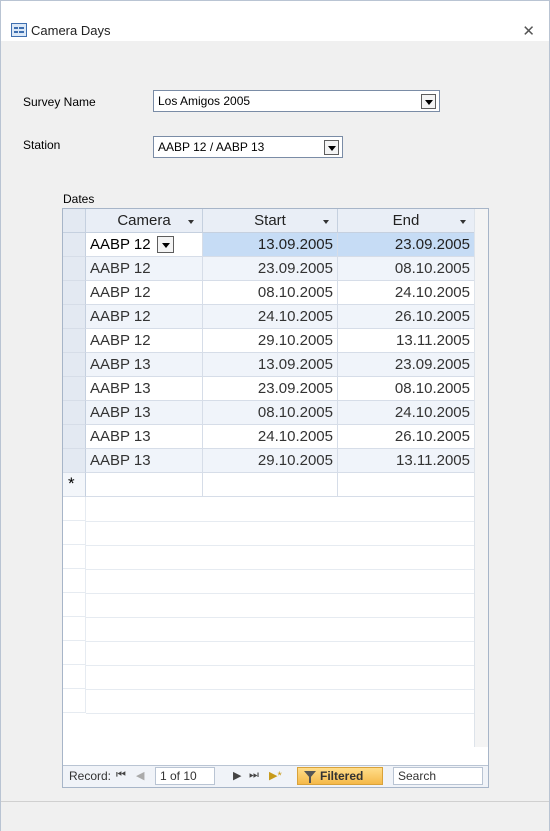 Image resolution: width=550 pixels, height=831 pixels. Describe the element at coordinates (79, 199) in the screenshot. I see `dates-label: Dates` at that location.